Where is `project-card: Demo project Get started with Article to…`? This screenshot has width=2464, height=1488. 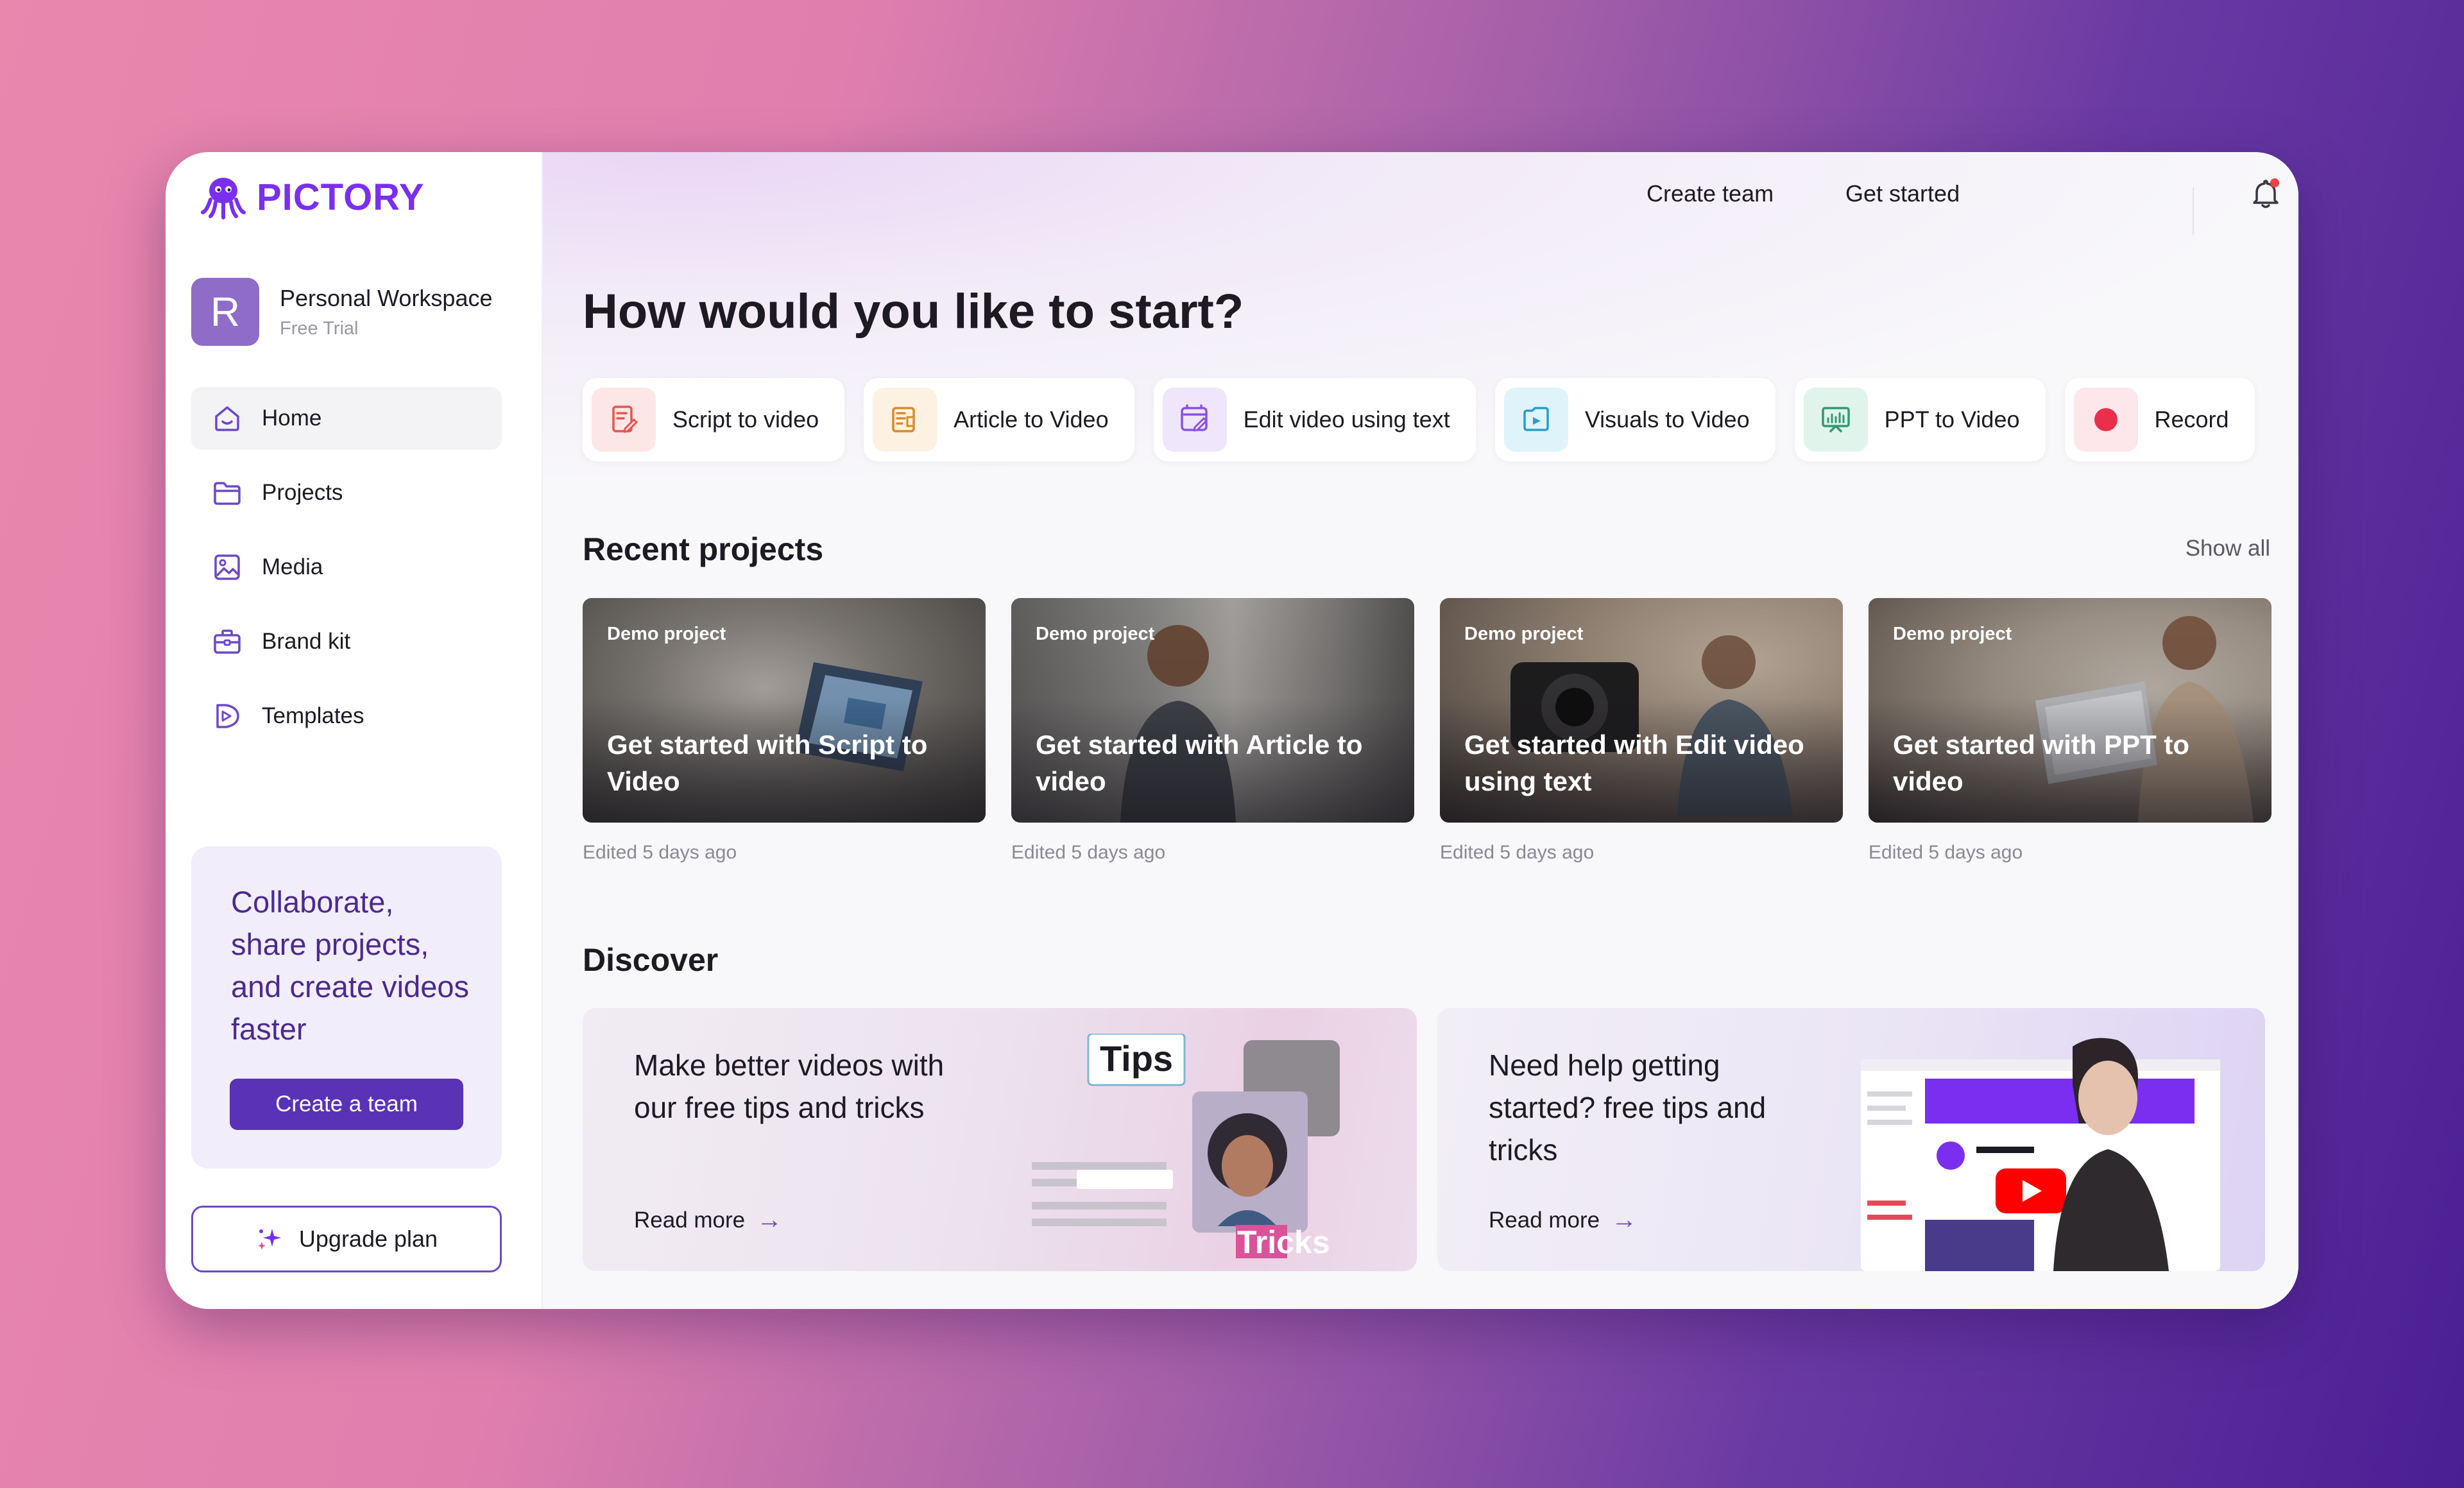 project-card: Demo project Get started with Article to… is located at coordinates (1213, 731).